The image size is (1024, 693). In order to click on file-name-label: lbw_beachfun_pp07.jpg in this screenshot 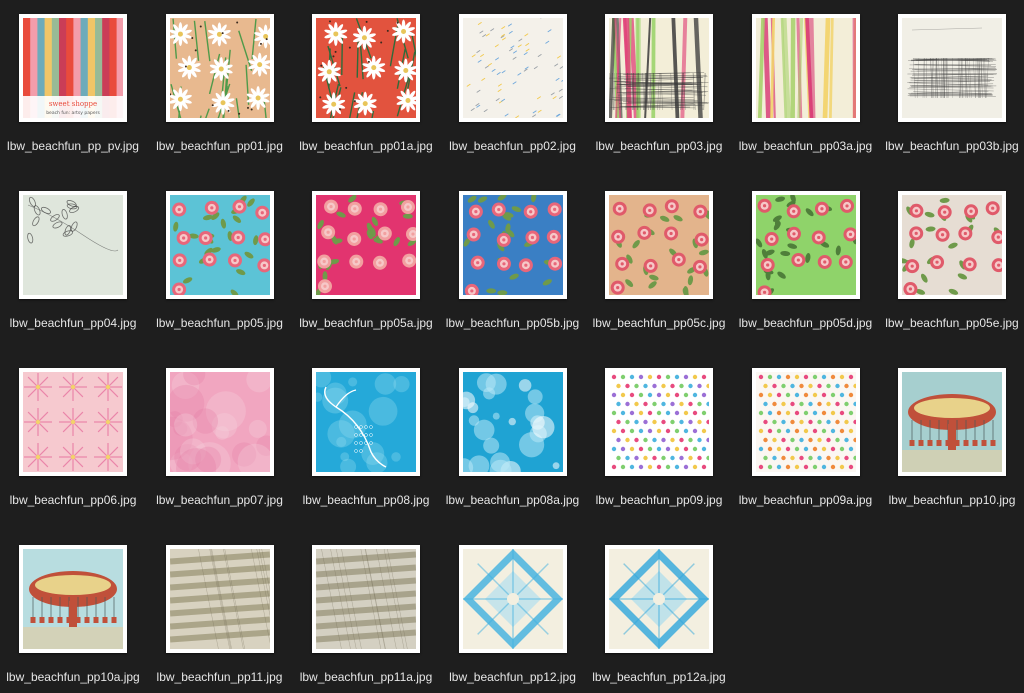, I will do `click(220, 500)`.